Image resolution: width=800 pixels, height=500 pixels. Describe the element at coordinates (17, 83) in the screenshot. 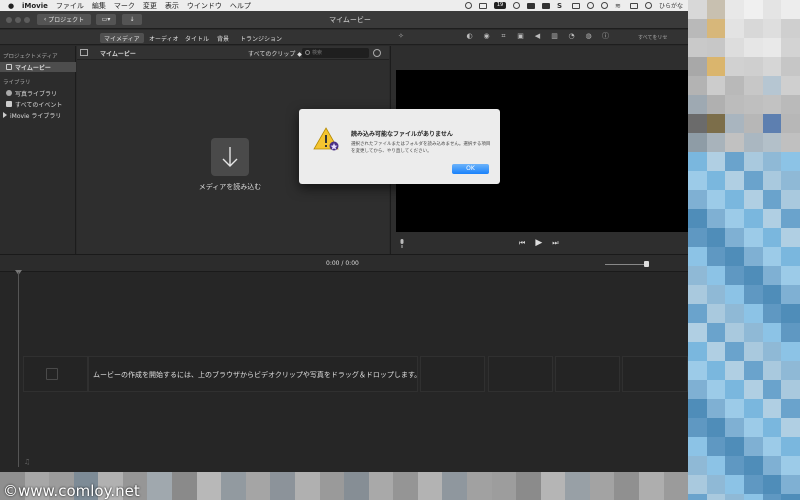

I see `sidebar-heading-library: ライブラリ` at that location.